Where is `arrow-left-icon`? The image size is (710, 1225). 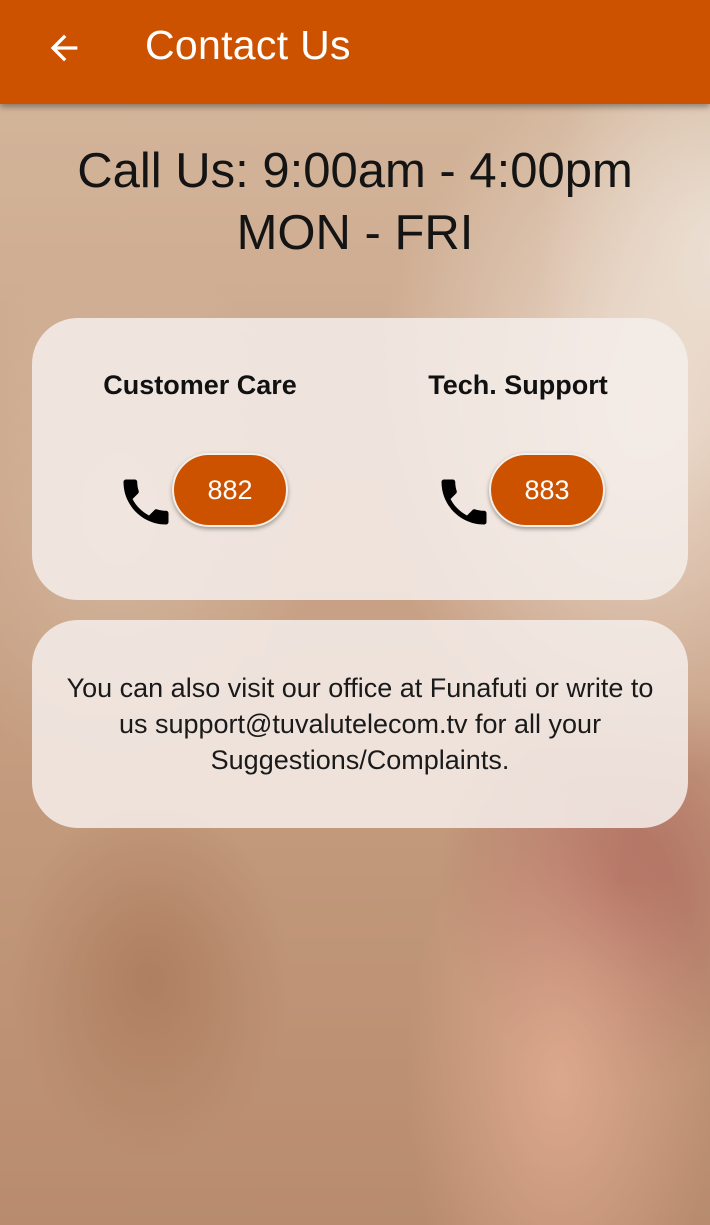
arrow-left-icon is located at coordinates (64, 48).